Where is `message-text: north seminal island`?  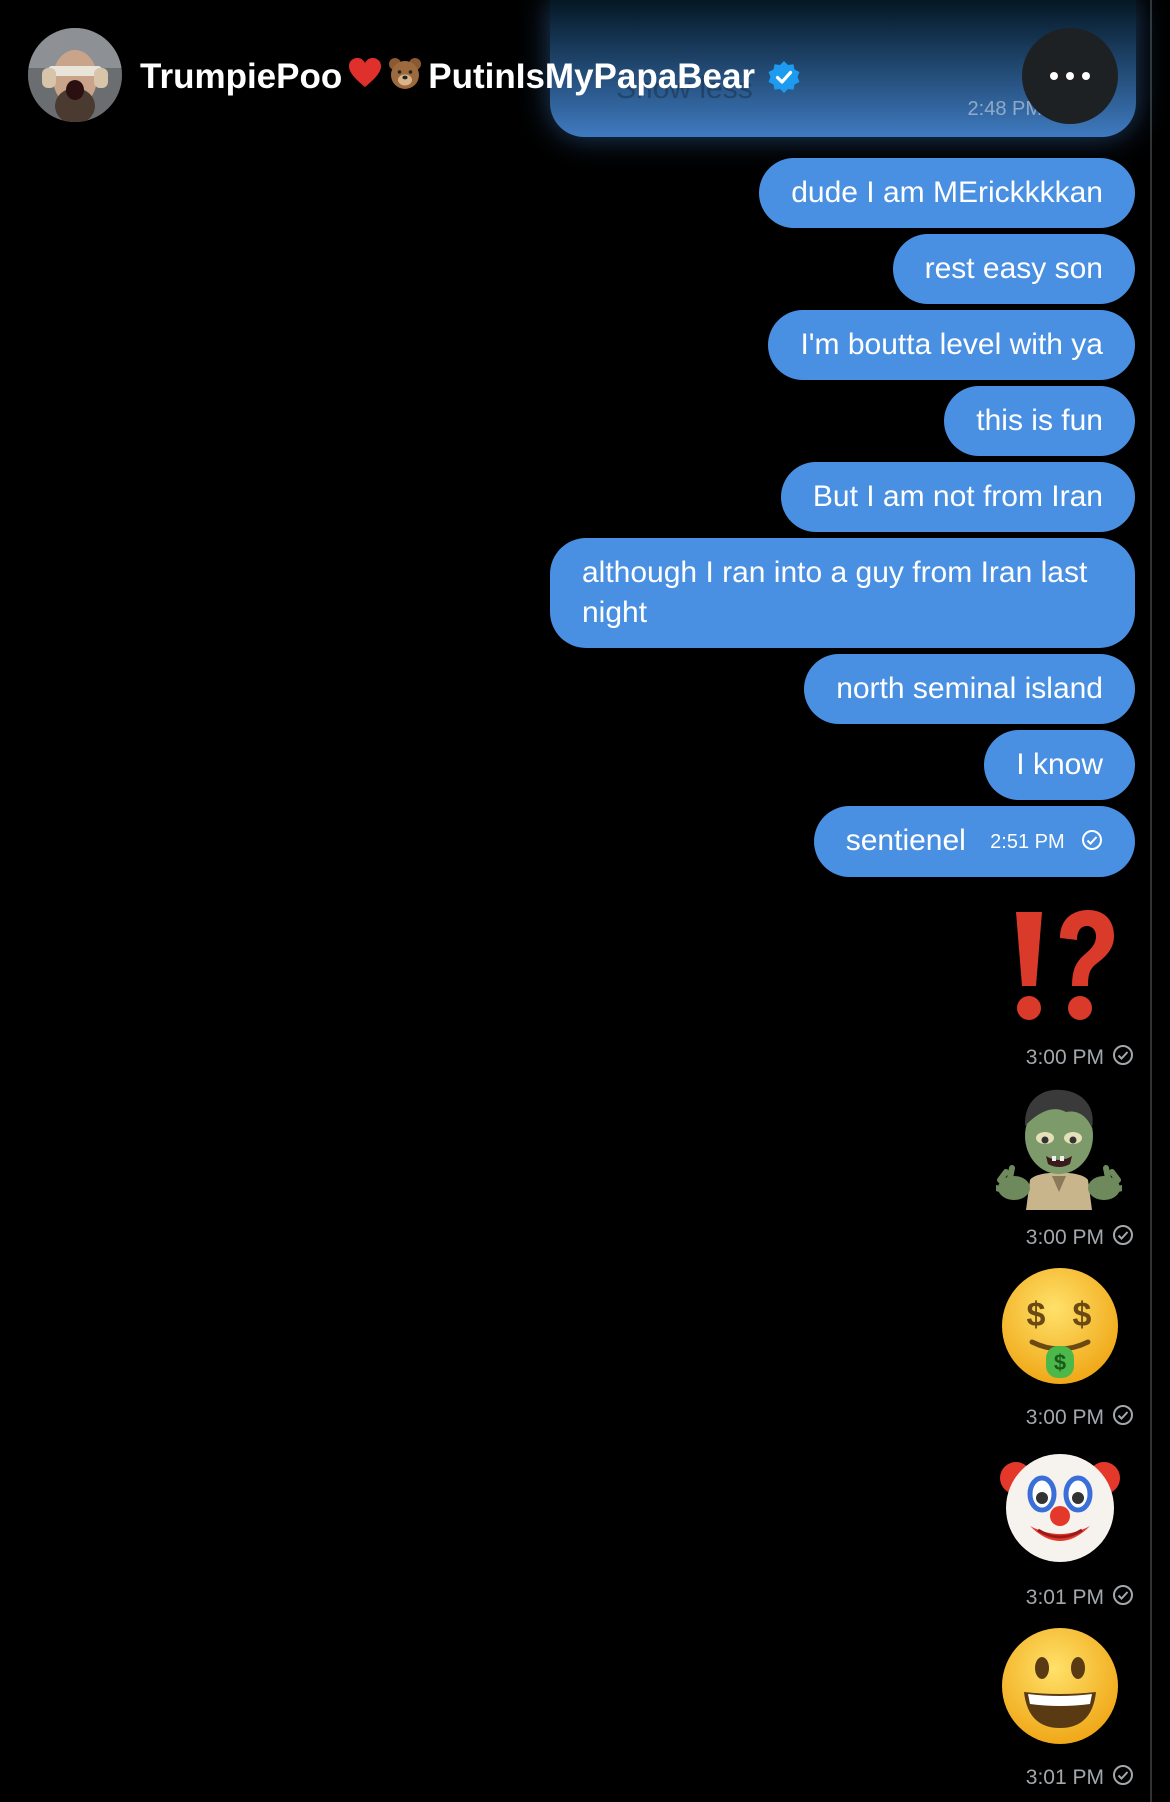
message-text: north seminal island is located at coordinates (969, 688).